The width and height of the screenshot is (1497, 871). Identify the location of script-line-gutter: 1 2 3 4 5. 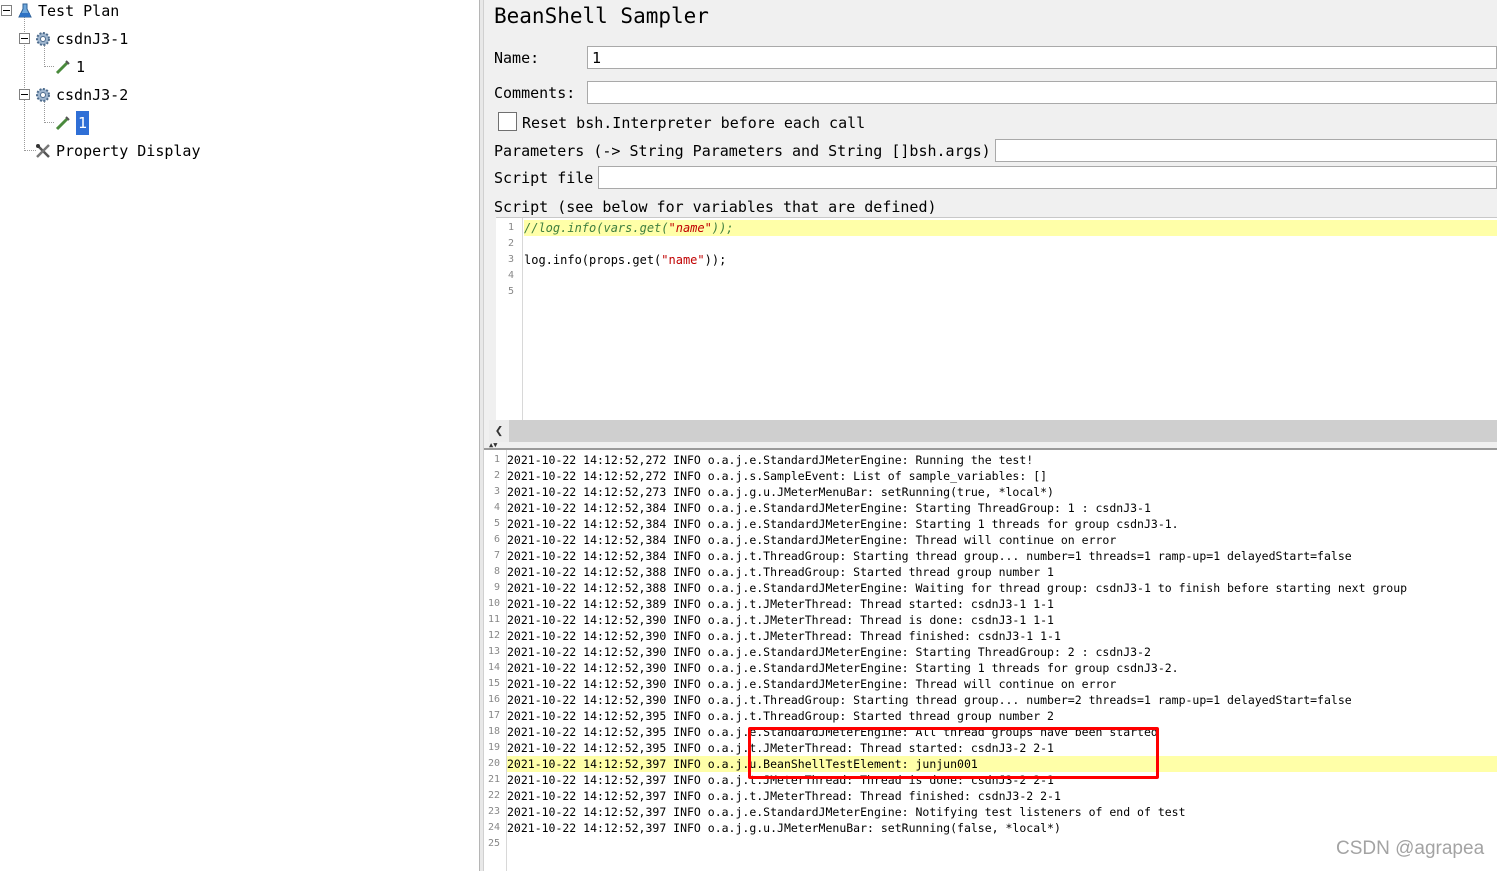
(509, 319).